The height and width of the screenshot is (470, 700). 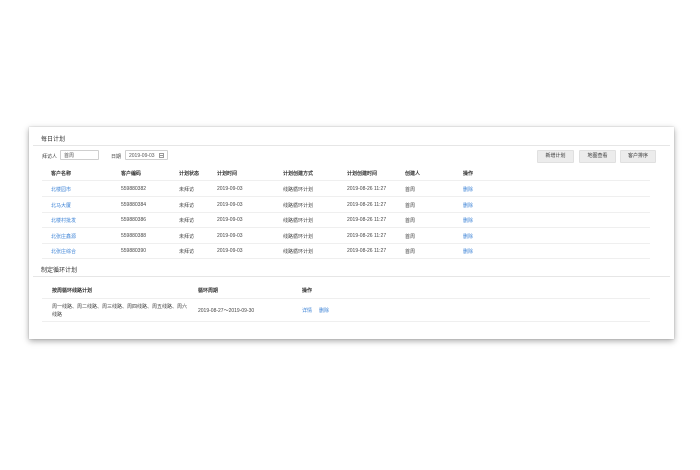 I want to click on daily-plan-divider, so click(x=351, y=145).